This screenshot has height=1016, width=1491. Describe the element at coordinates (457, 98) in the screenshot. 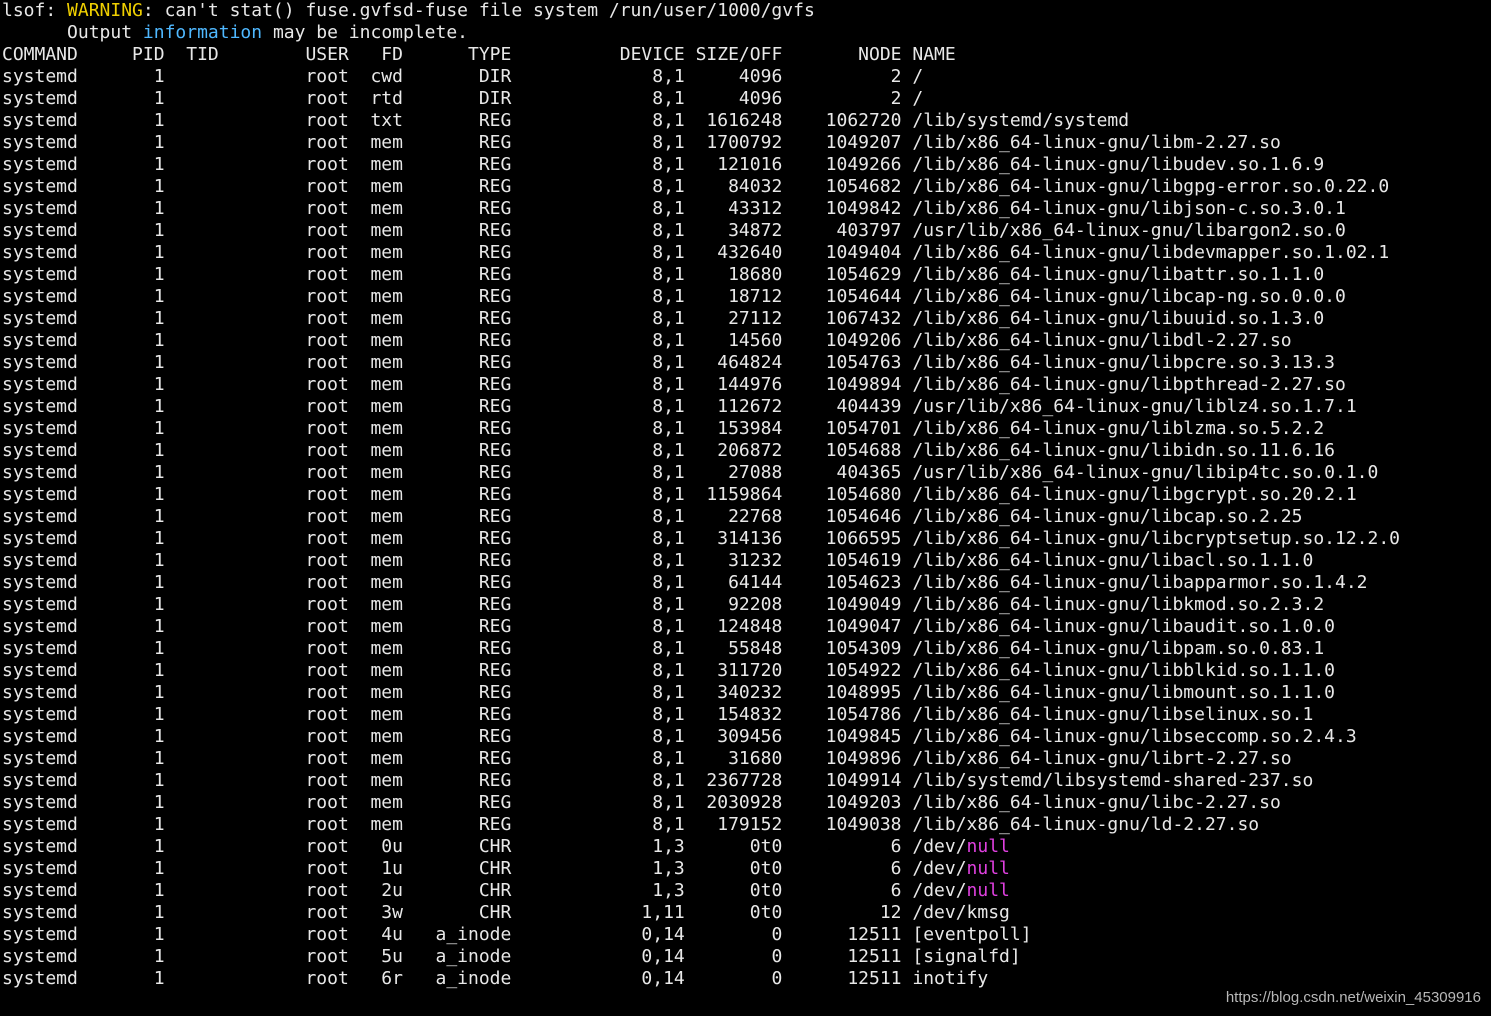

I see `cell-type: DIR` at that location.